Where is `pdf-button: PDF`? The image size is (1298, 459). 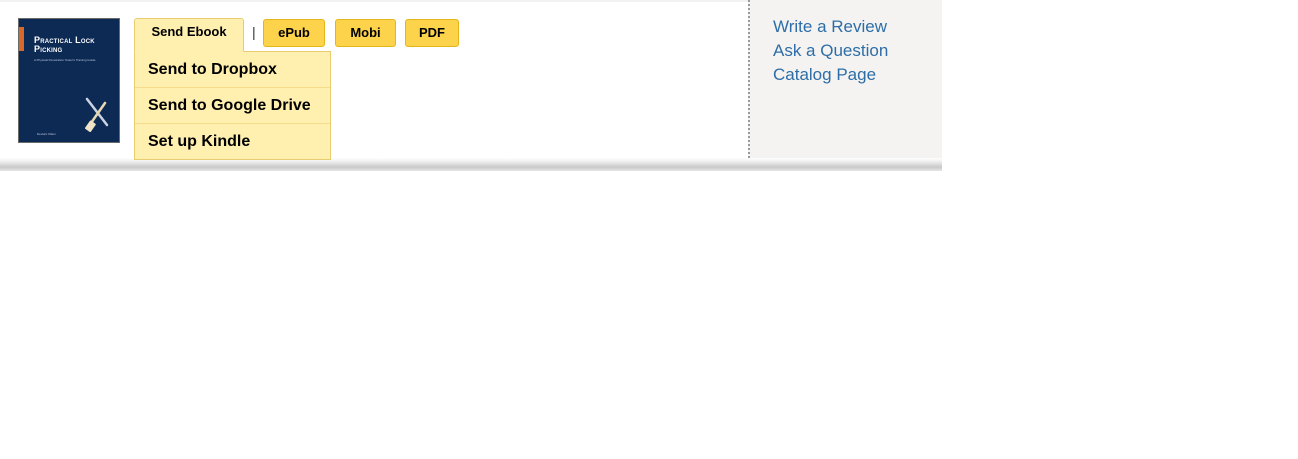
pdf-button: PDF is located at coordinates (432, 33).